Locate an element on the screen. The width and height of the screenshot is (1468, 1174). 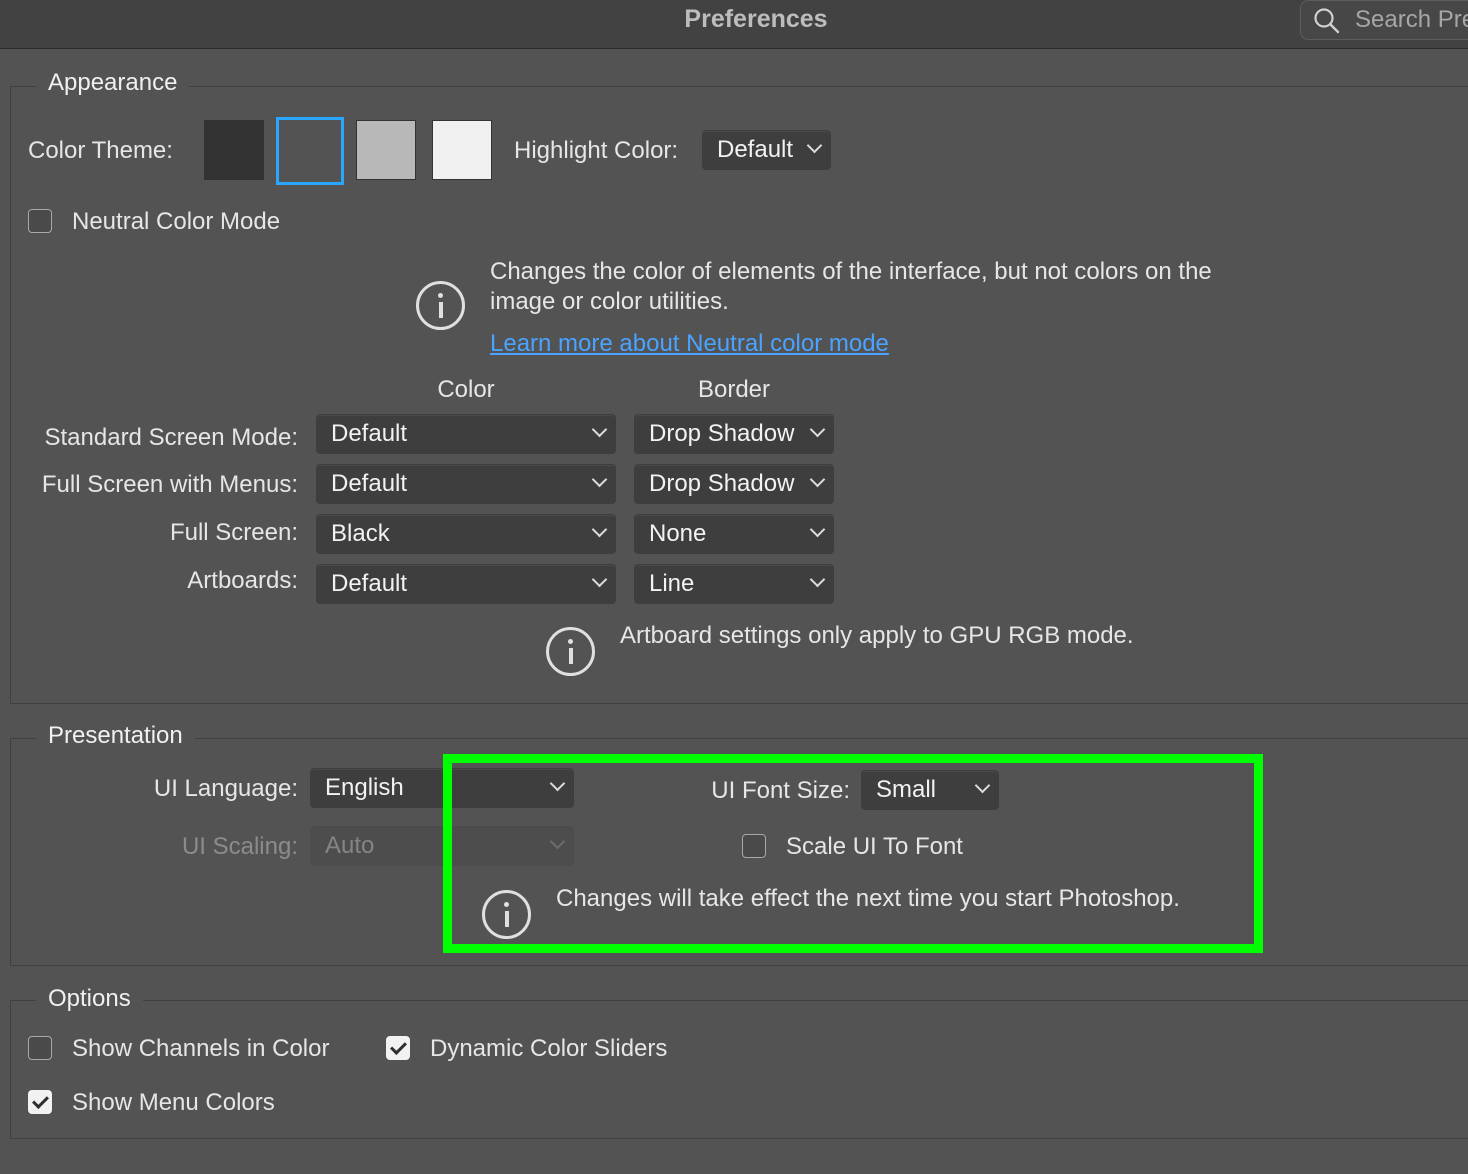
window-title: Preferences is located at coordinates (756, 19).